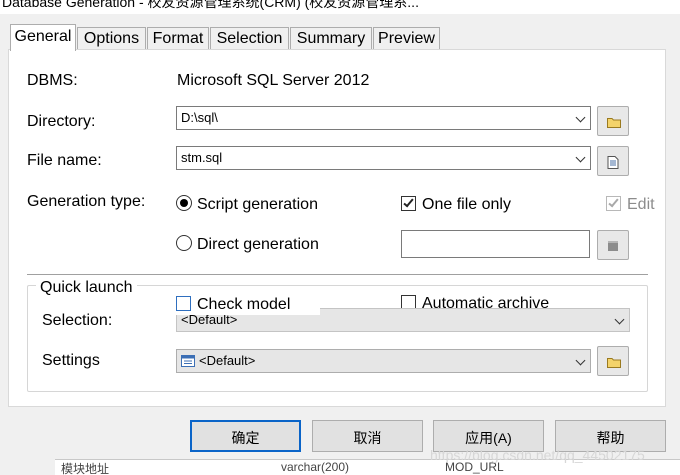 The width and height of the screenshot is (680, 475). I want to click on quick-launch-title: Quick launch, so click(86, 288).